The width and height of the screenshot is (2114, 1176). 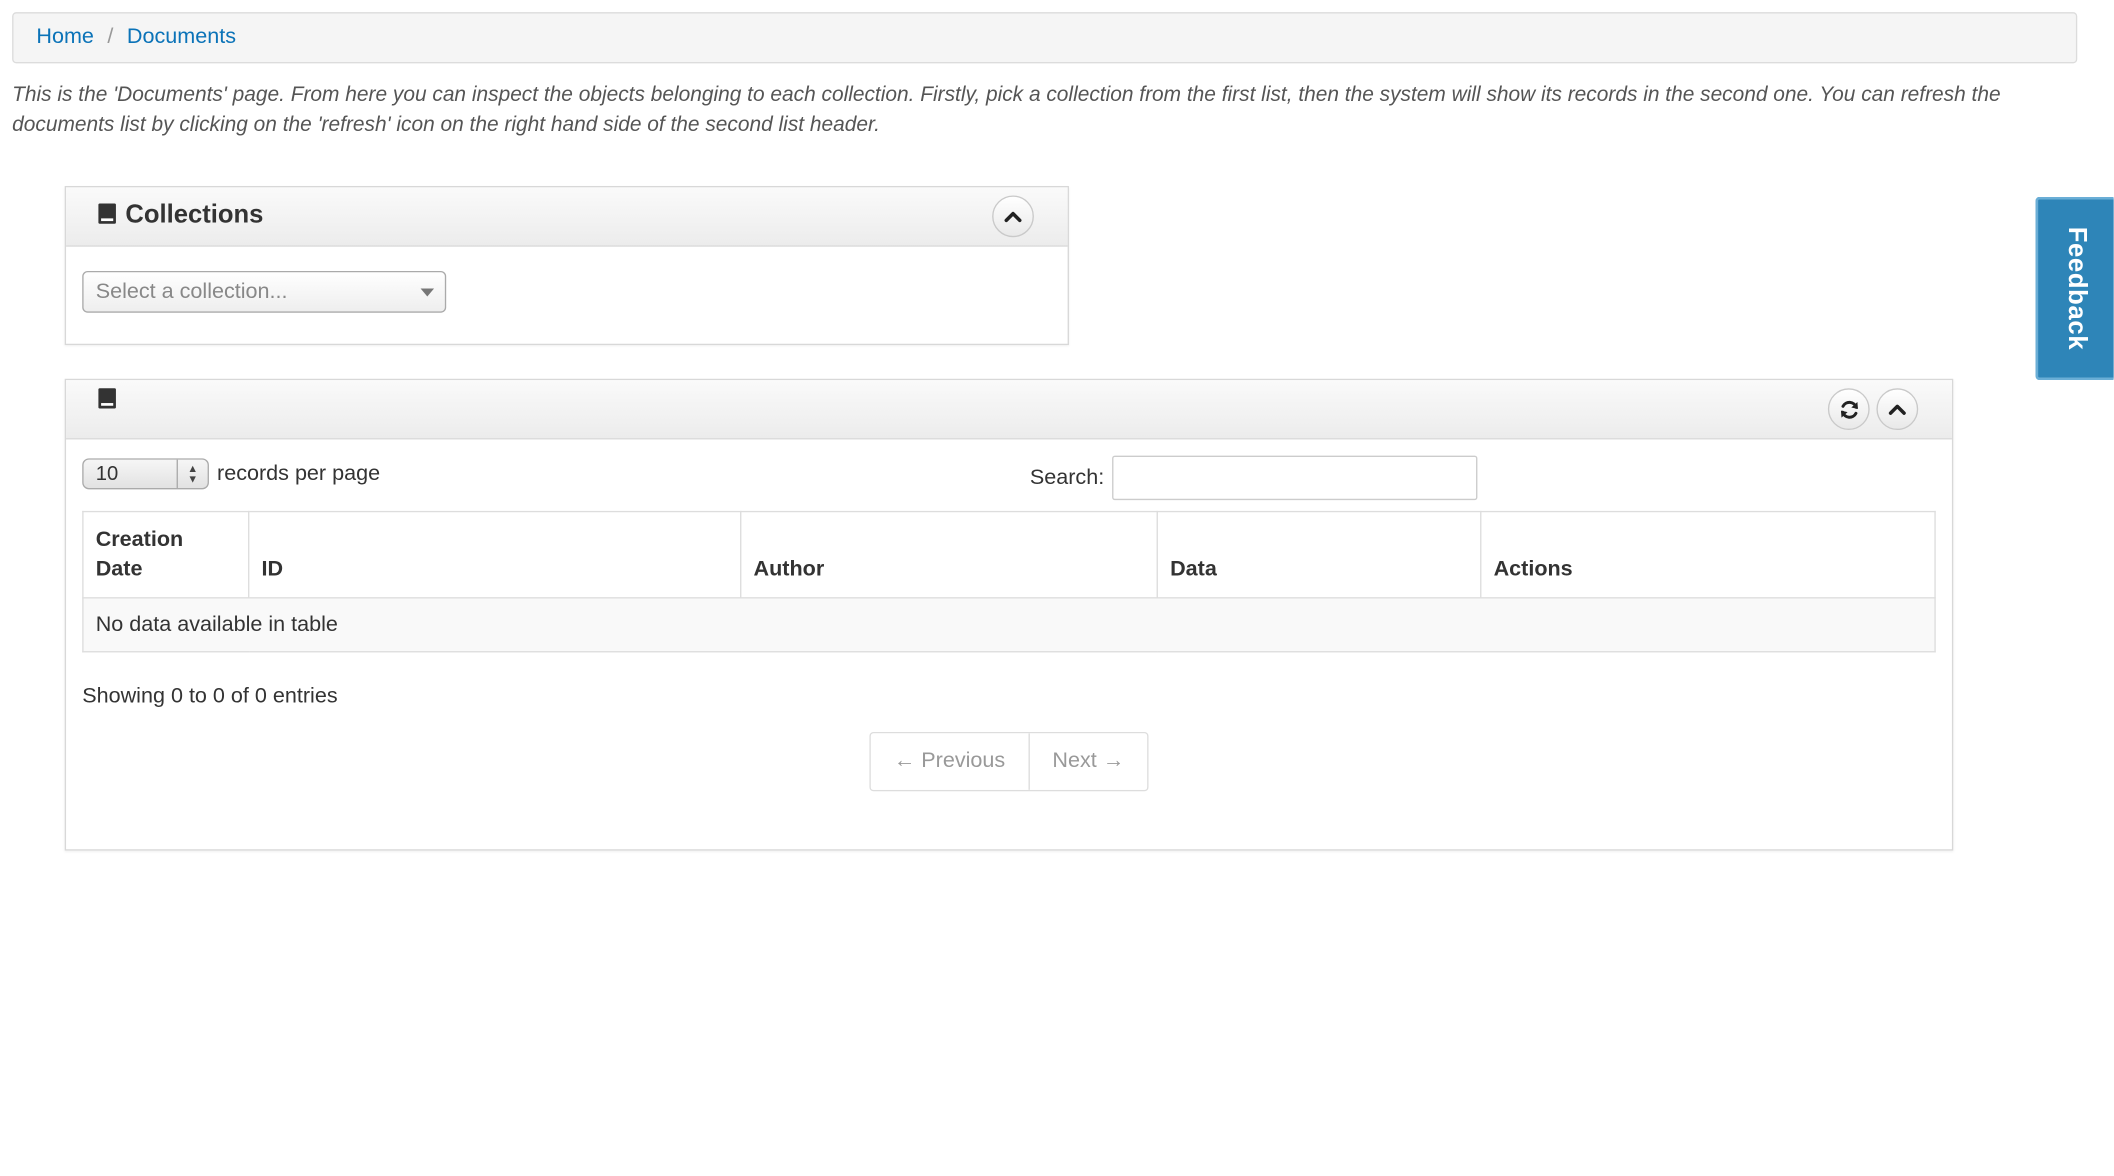 I want to click on feedback-label: Feedback, so click(x=2076, y=288).